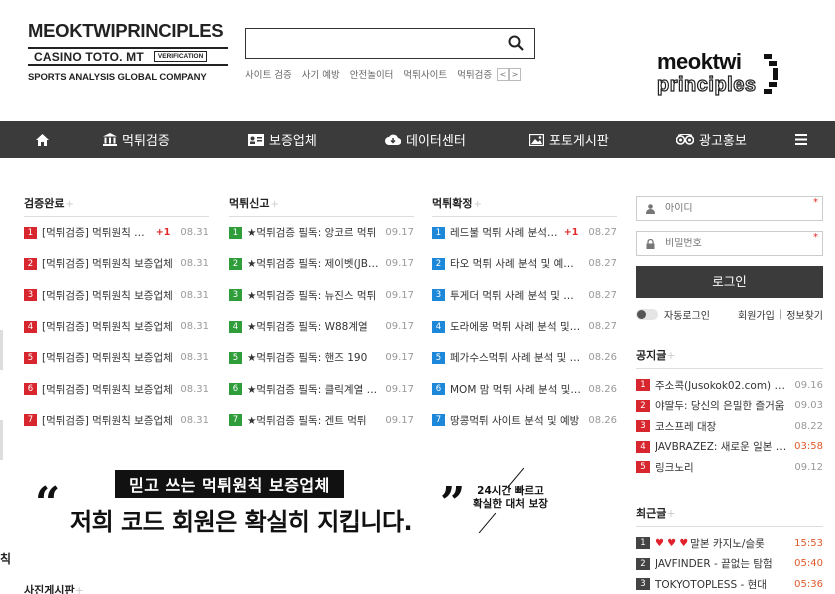 The image size is (835, 594). Describe the element at coordinates (438, 326) in the screenshot. I see `rank-badge: 4` at that location.